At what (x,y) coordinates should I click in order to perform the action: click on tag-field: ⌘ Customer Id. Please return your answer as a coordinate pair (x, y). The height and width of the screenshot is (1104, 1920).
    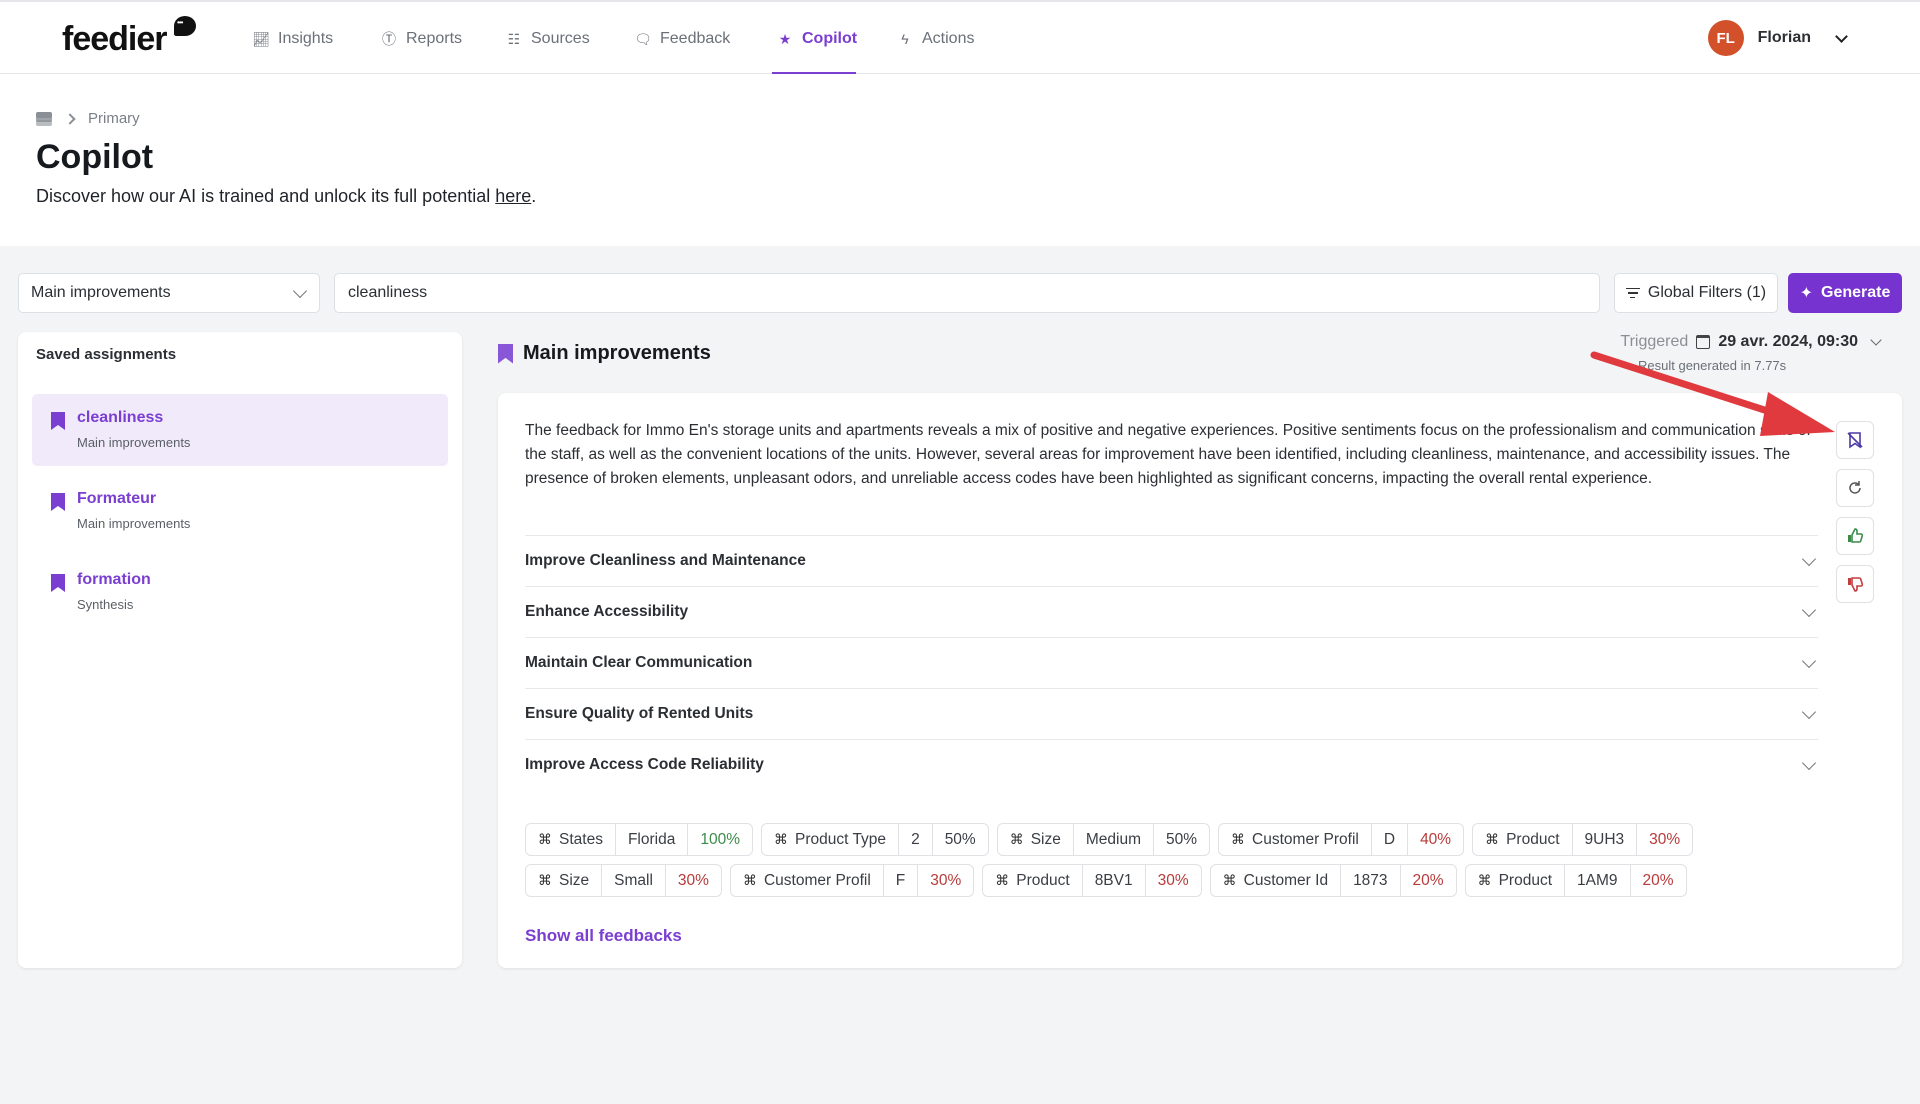
    Looking at the image, I should click on (1275, 880).